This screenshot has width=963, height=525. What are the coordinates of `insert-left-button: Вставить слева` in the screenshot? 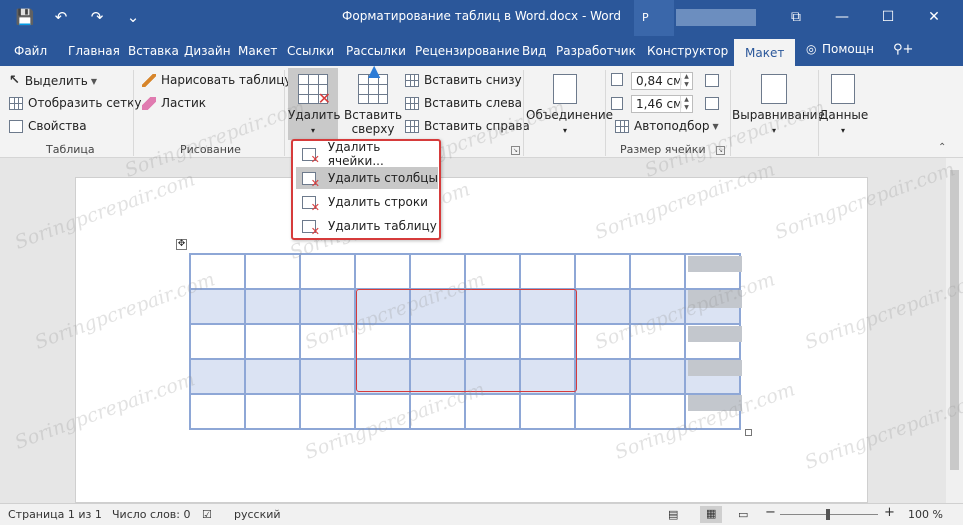 It's located at (463, 103).